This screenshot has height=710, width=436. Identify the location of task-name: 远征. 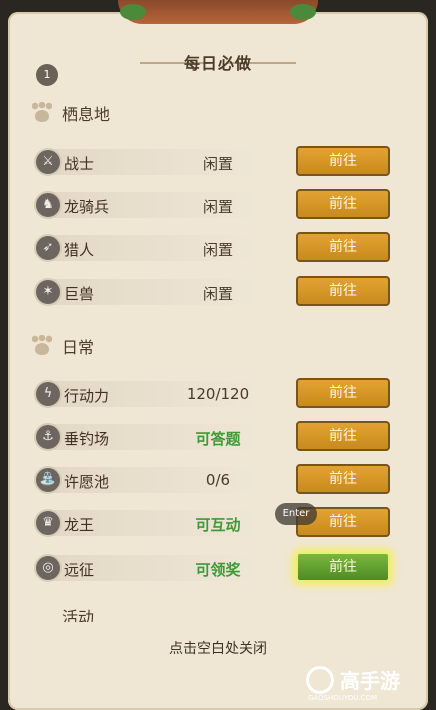
(79, 570).